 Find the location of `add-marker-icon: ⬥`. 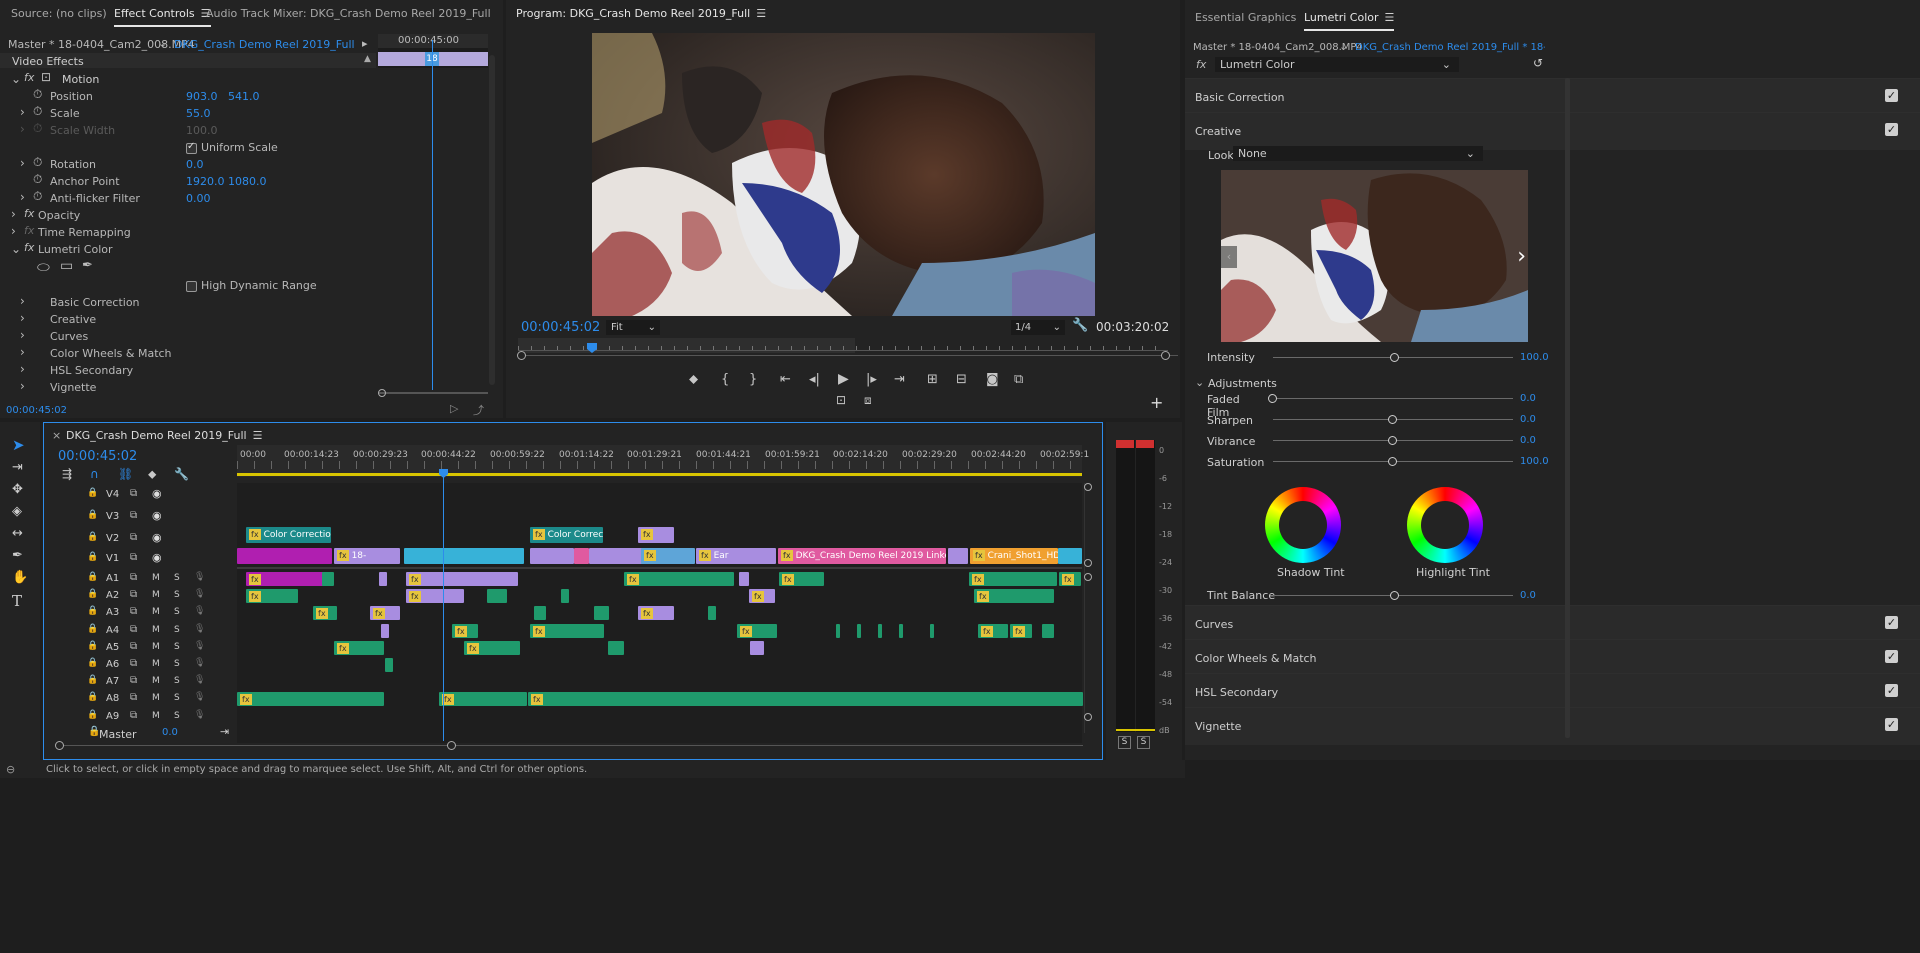

add-marker-icon: ⬥ is located at coordinates (152, 474).